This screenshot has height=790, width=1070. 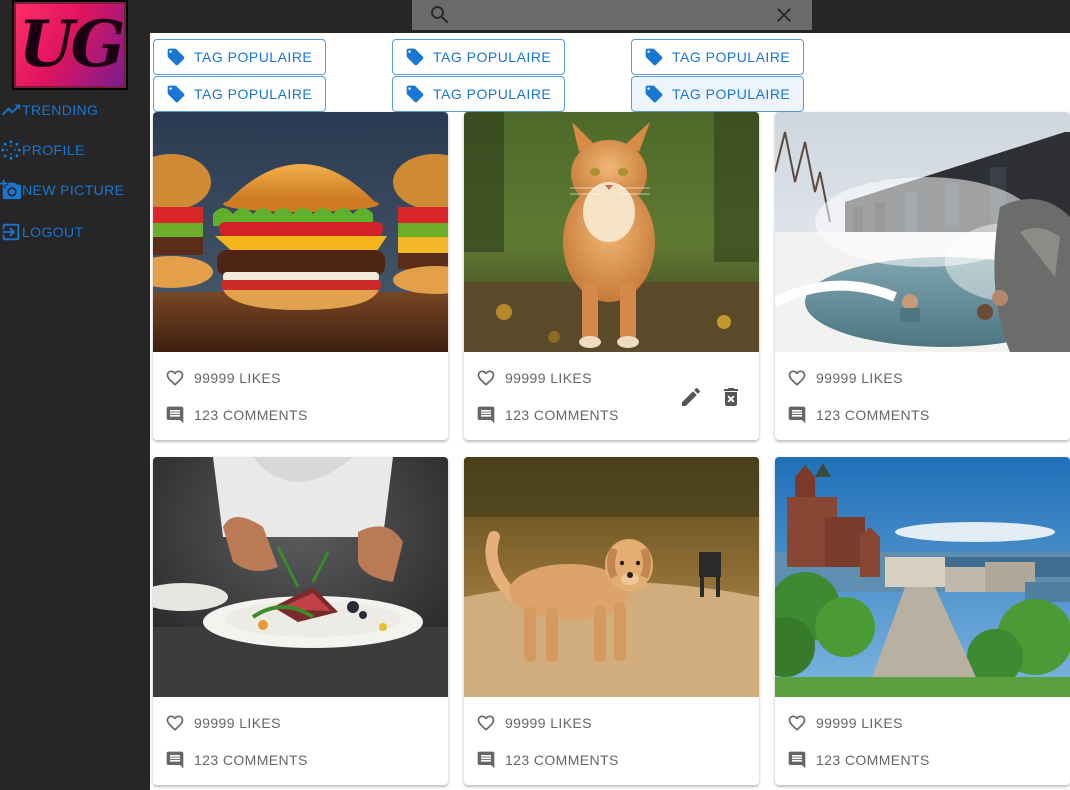 I want to click on nav-item-trending: TRENDING, so click(x=49, y=110).